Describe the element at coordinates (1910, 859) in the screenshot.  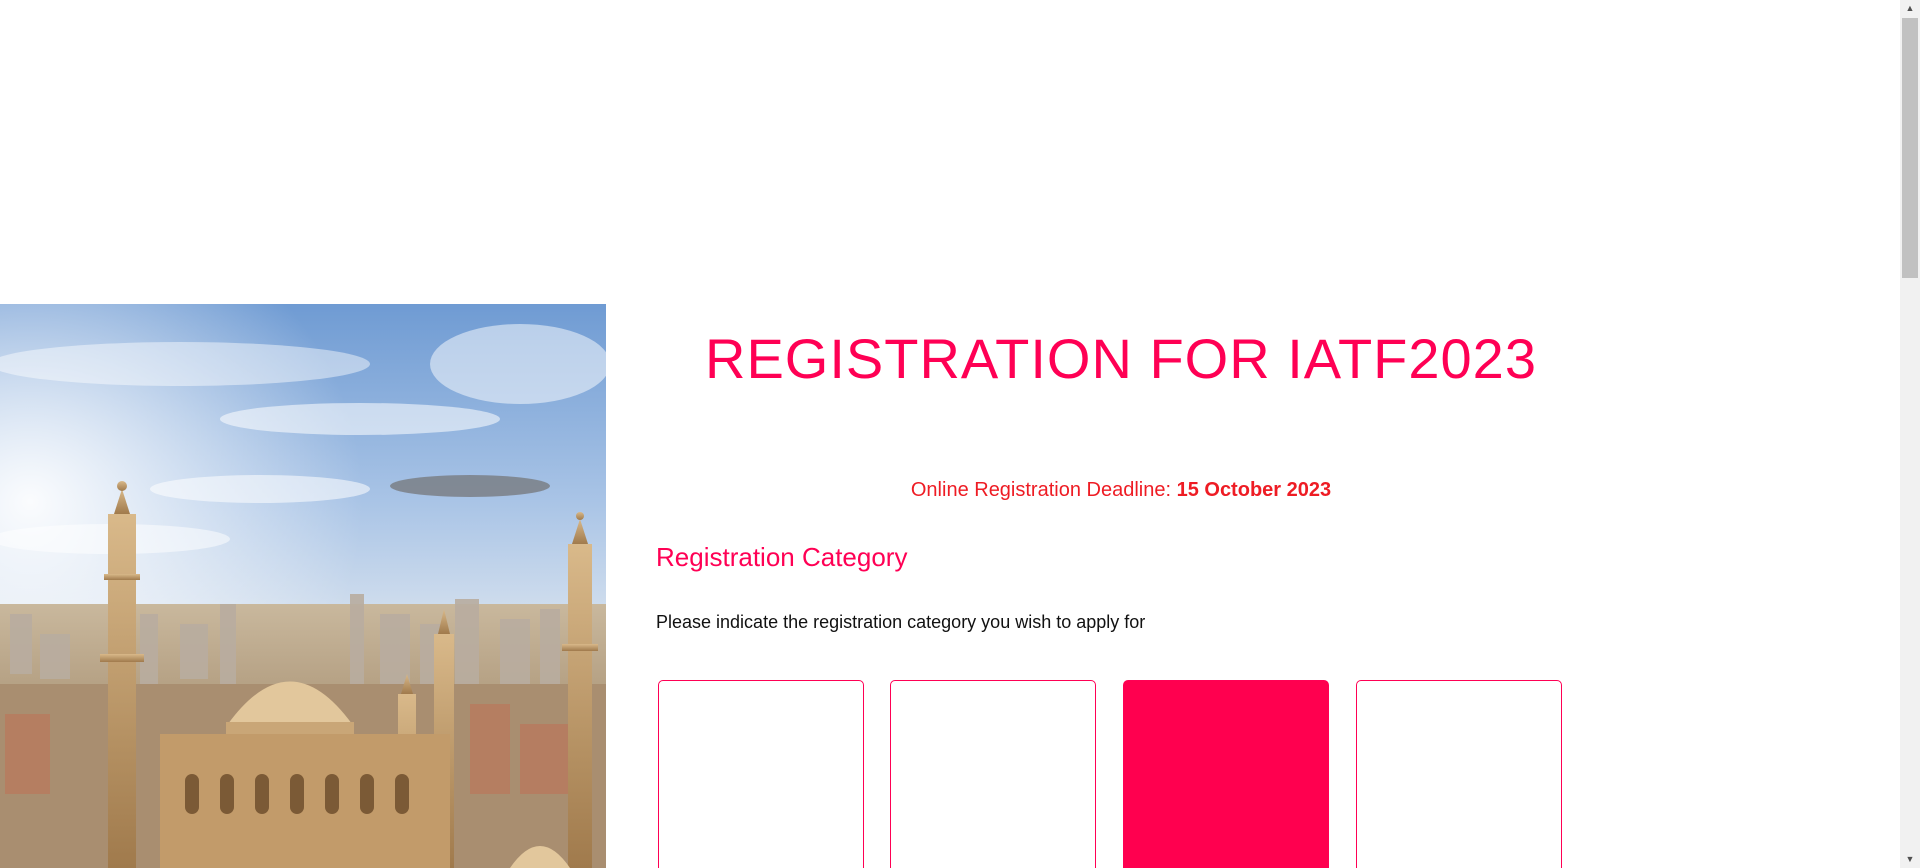
I see `scroll-down-arrow-icon: ▼` at that location.